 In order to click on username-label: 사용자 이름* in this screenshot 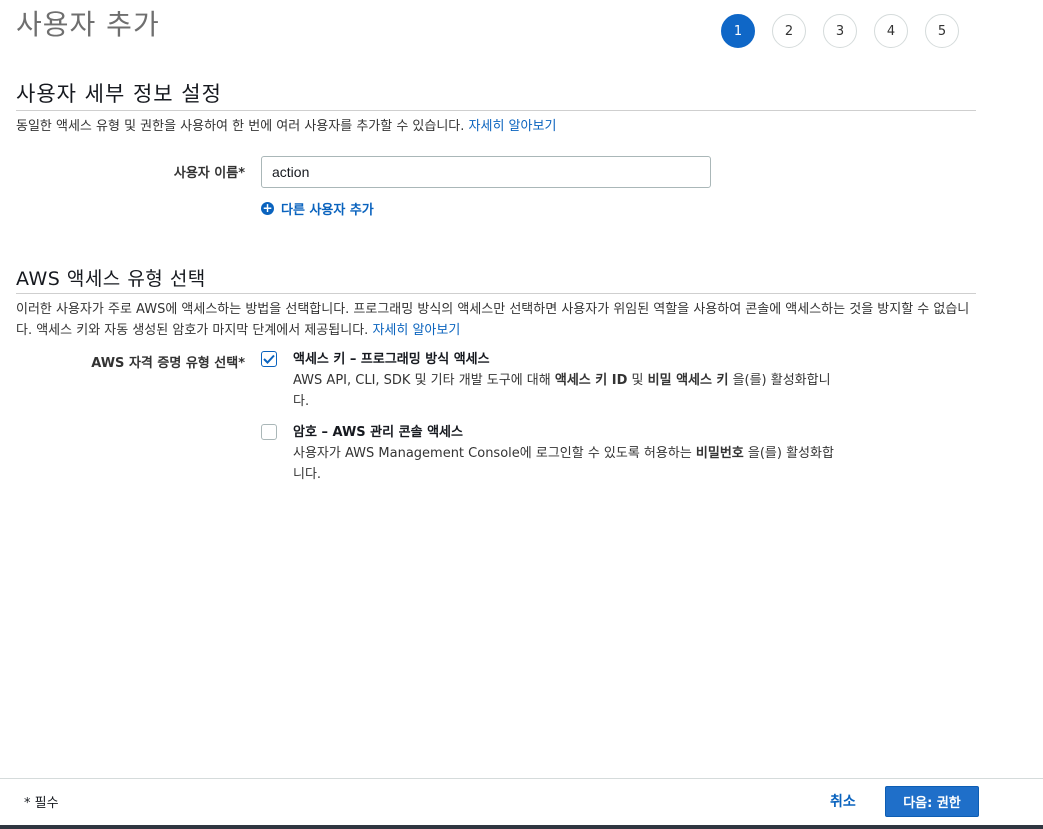, I will do `click(209, 173)`.